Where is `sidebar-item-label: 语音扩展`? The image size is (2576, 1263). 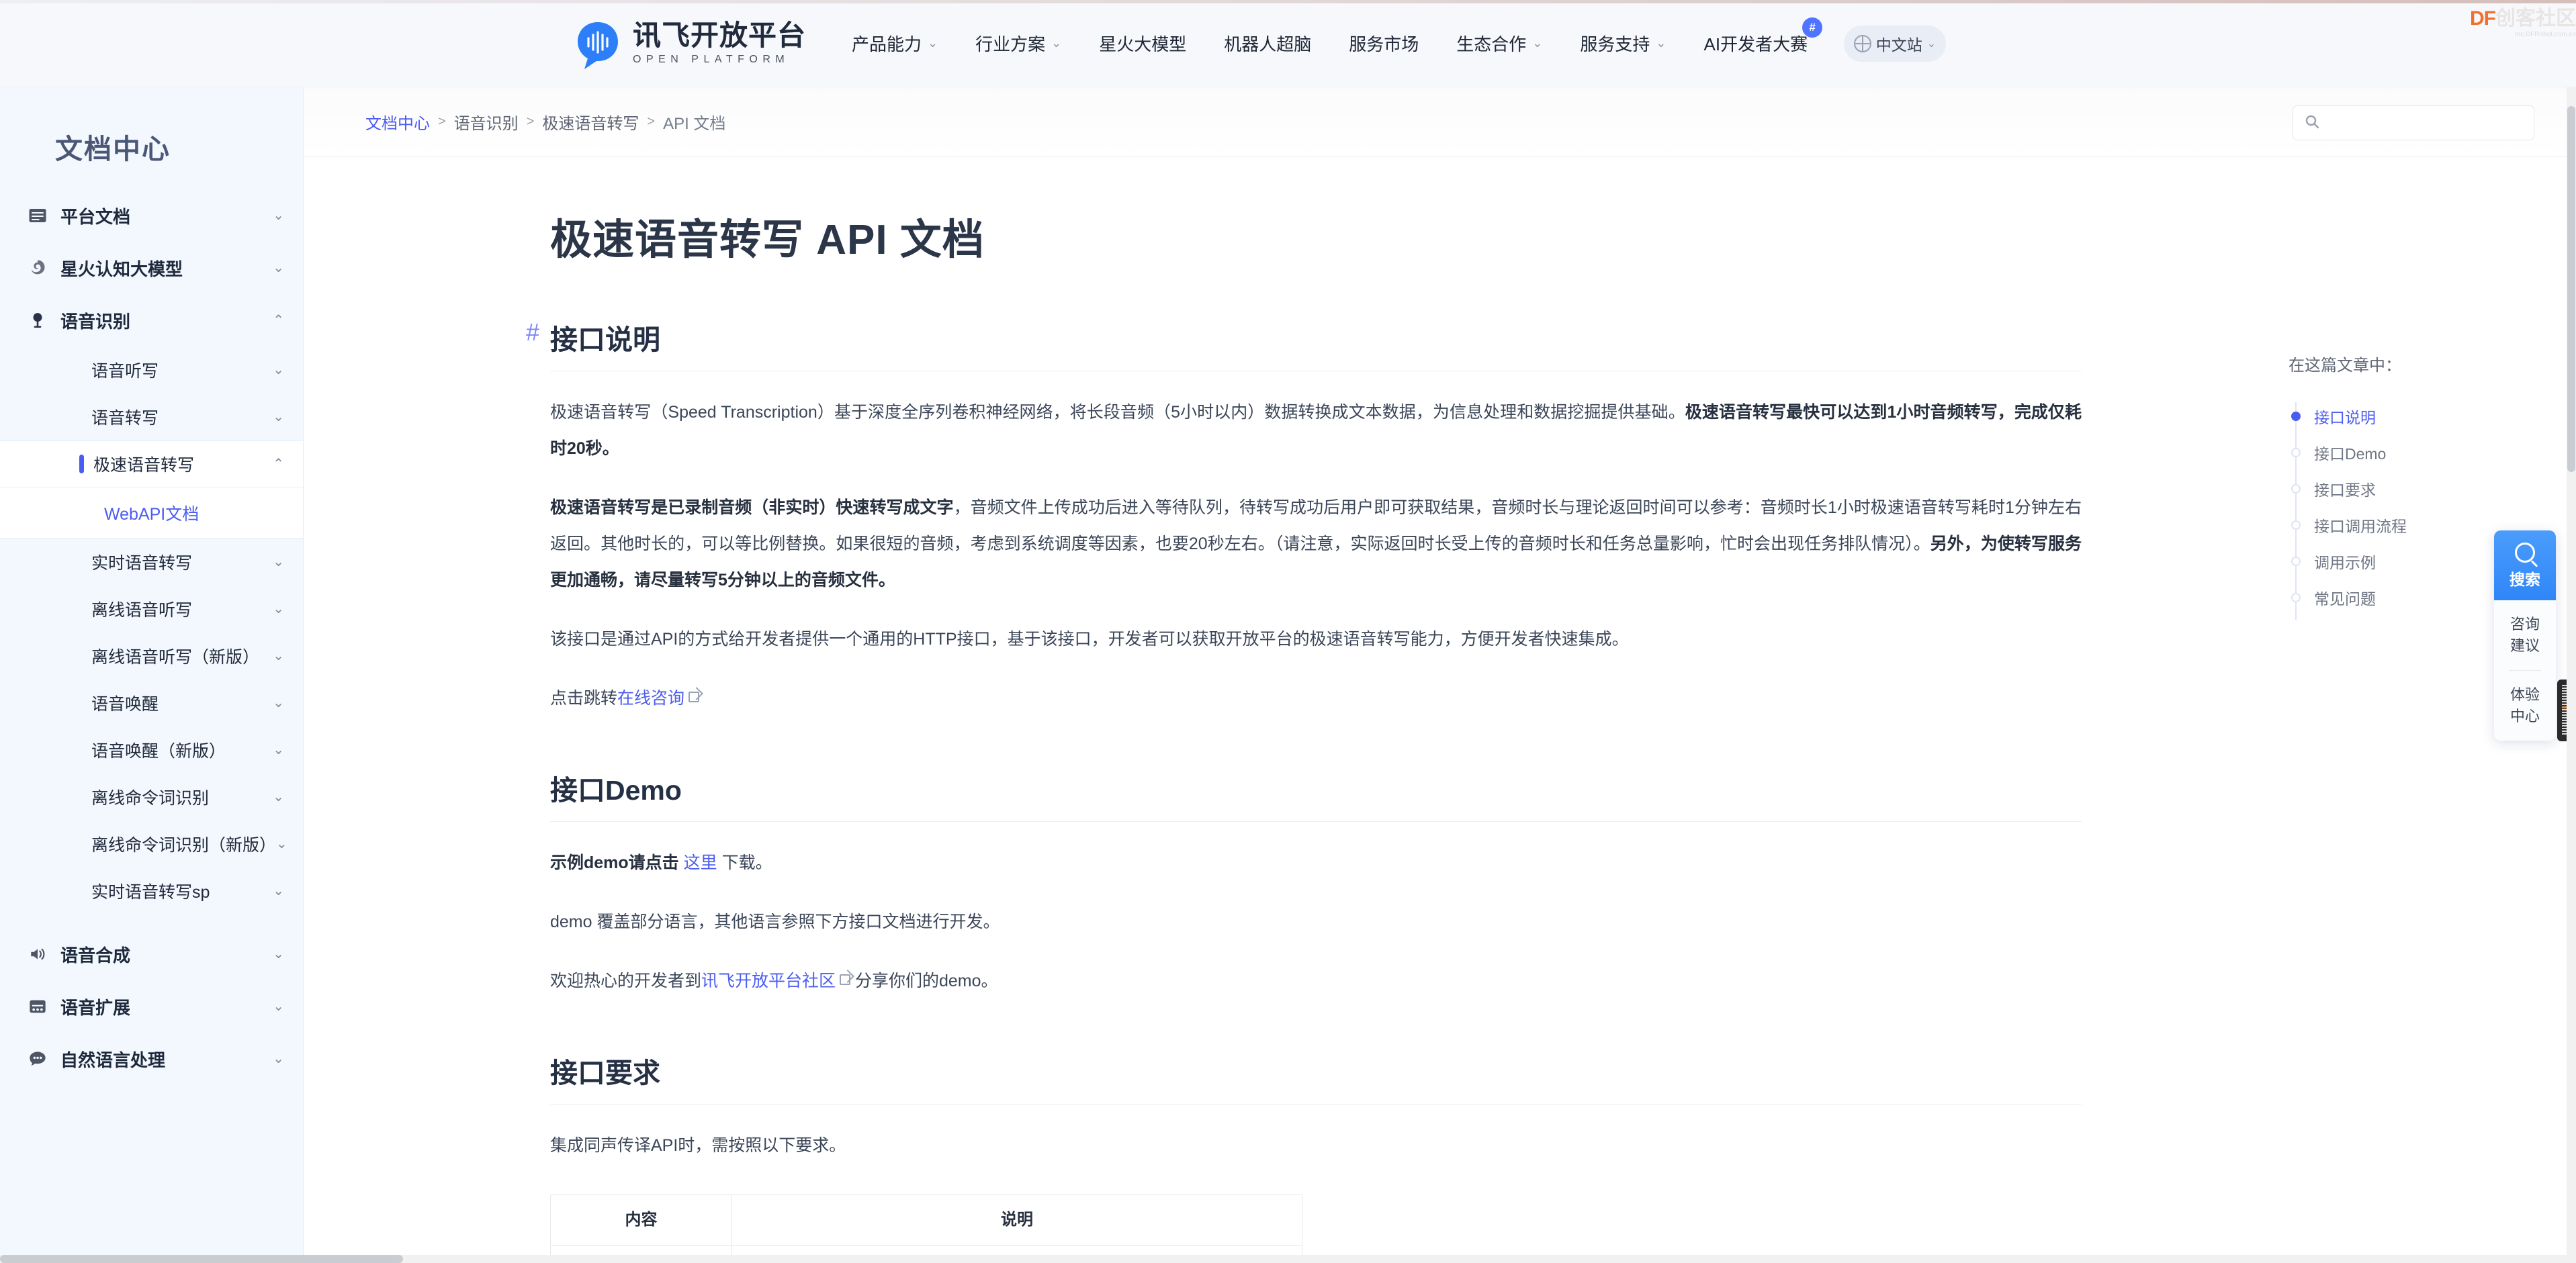 sidebar-item-label: 语音扩展 is located at coordinates (96, 1007).